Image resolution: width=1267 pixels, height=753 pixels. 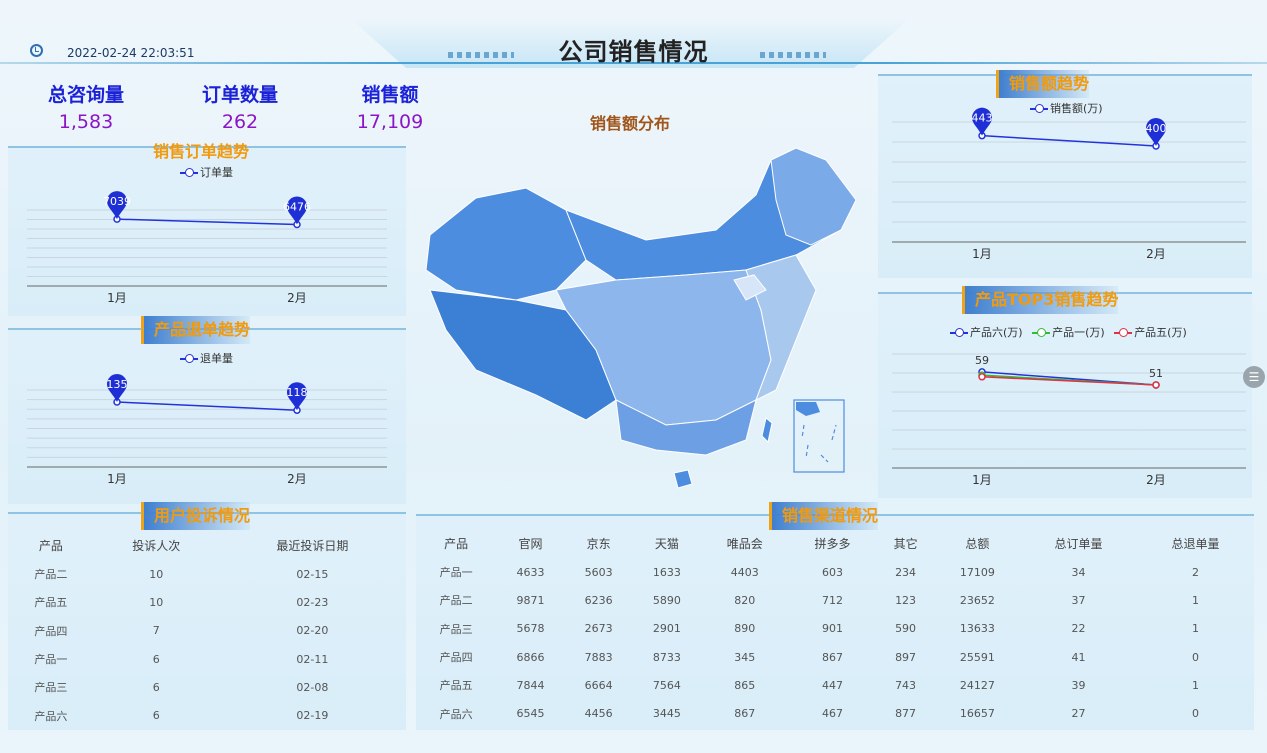 I want to click on series-line, so click(x=1069, y=140).